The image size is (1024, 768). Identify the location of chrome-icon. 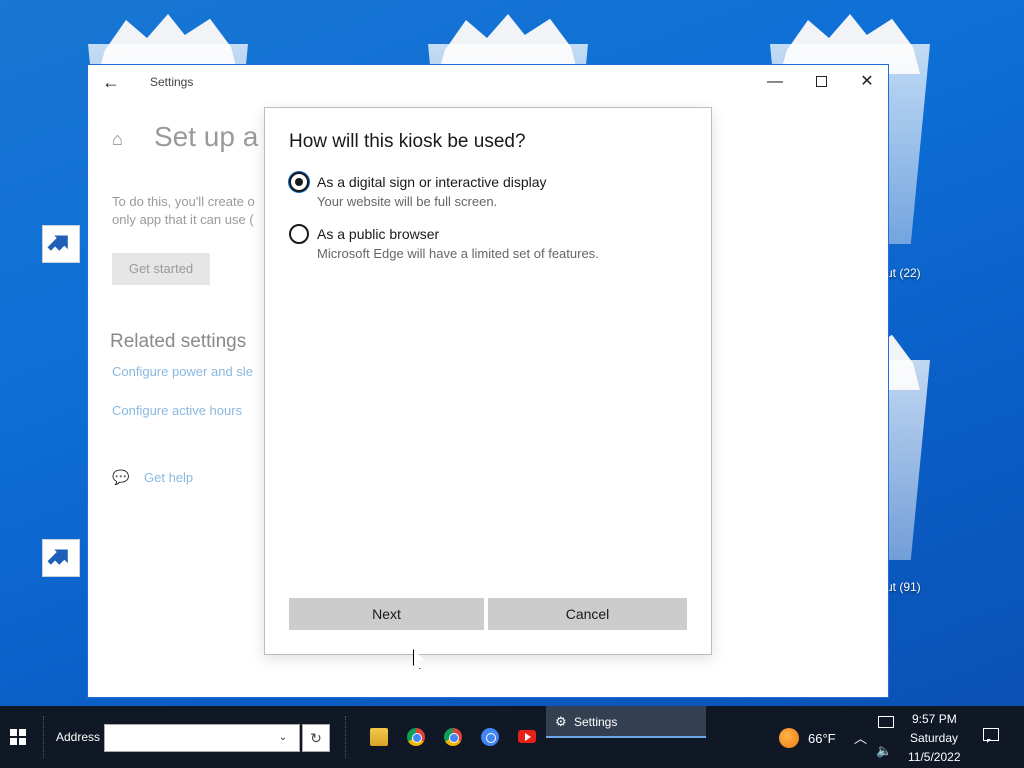
(416, 737).